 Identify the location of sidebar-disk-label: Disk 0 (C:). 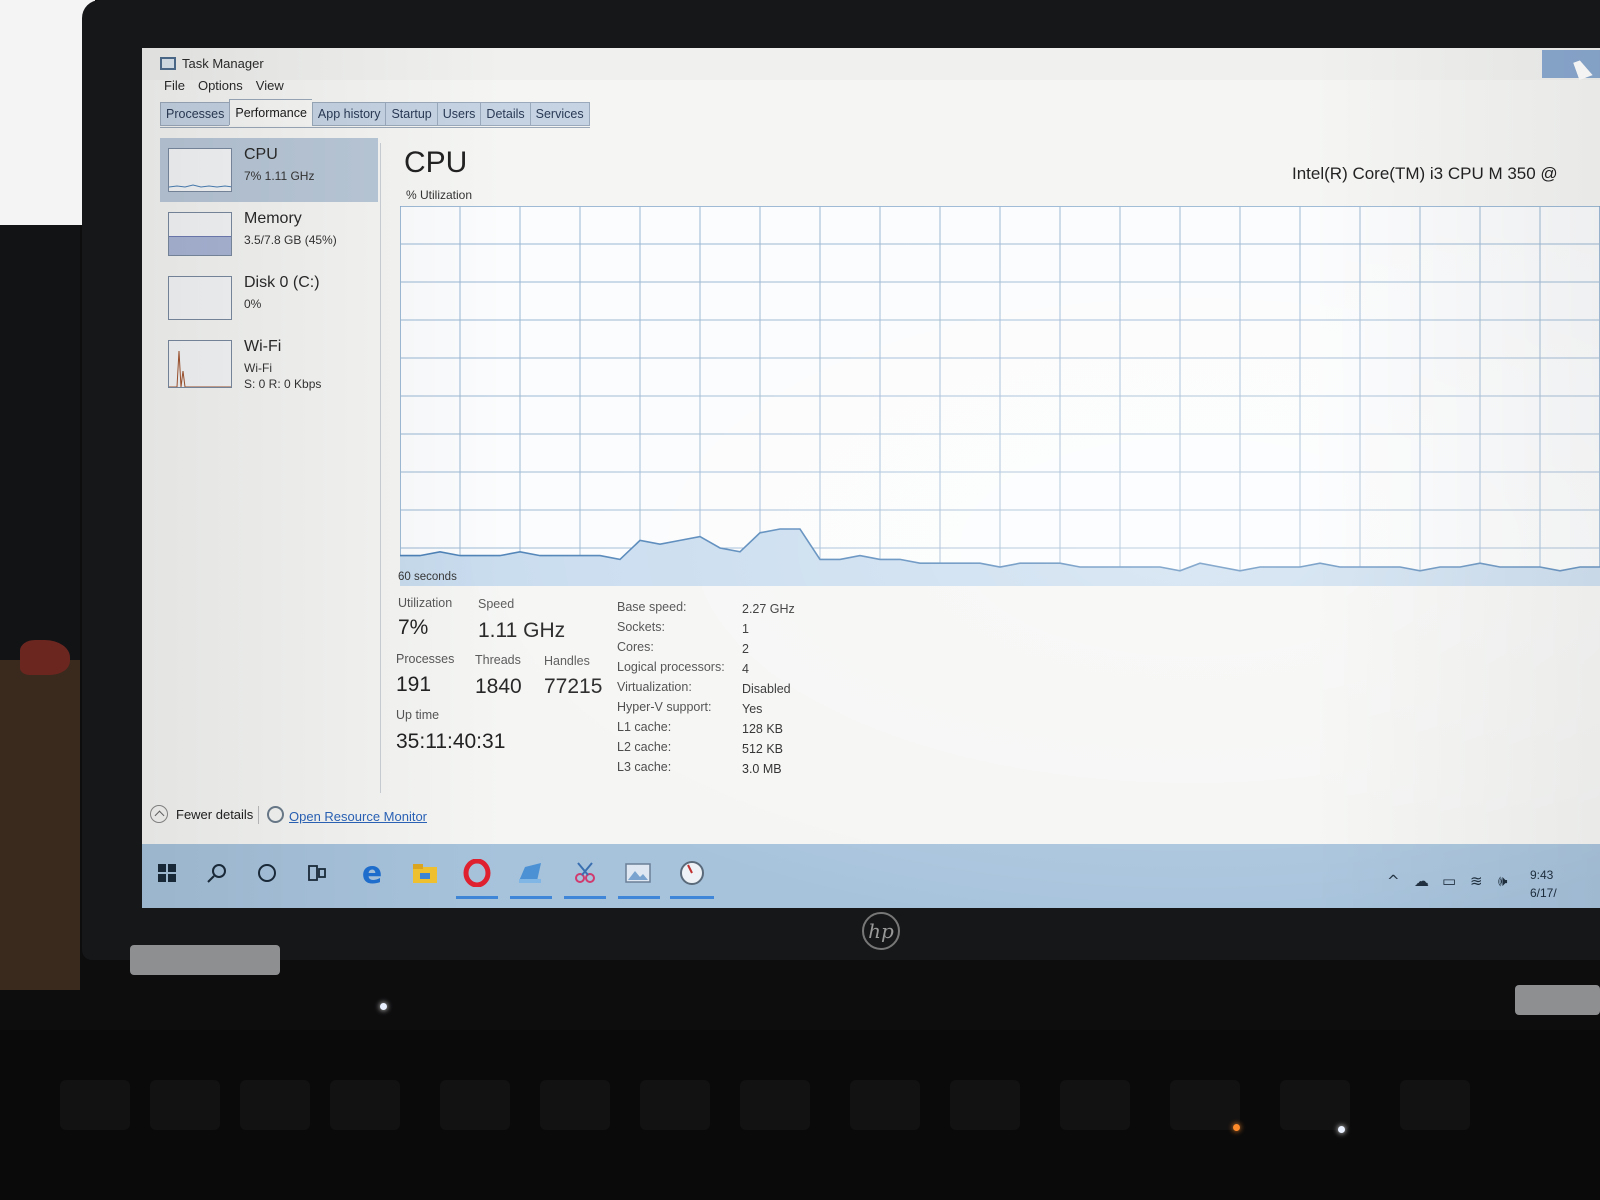
(282, 282).